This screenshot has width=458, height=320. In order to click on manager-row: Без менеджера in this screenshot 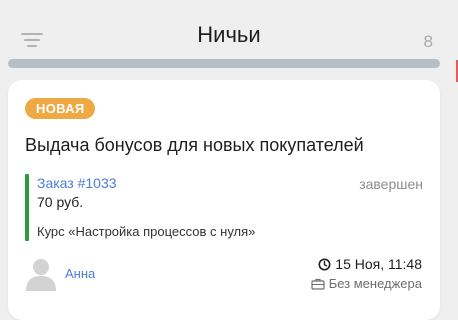, I will do `click(366, 283)`.